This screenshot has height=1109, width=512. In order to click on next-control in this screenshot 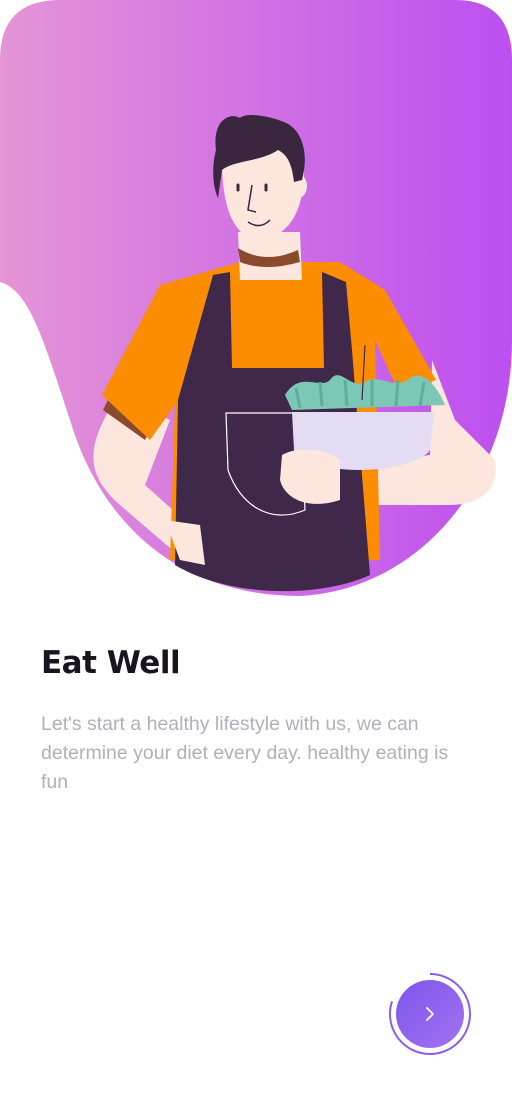, I will do `click(431, 1013)`.